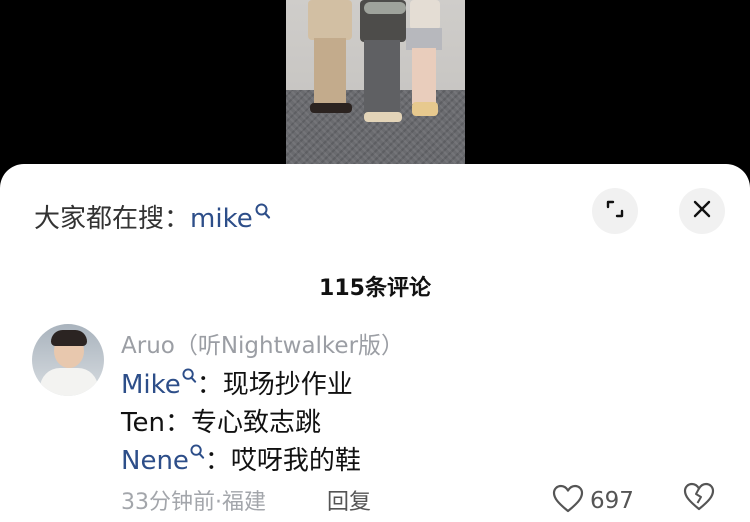  I want to click on avatar-shirt, so click(69, 382).